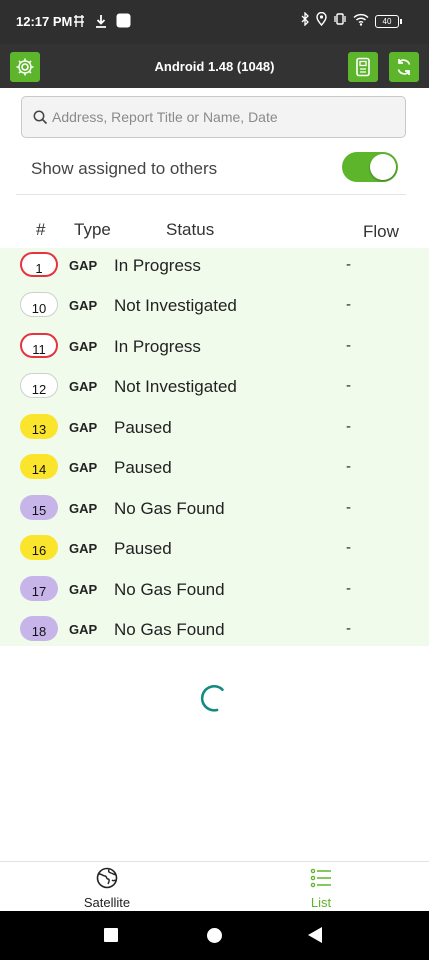 The width and height of the screenshot is (429, 960). What do you see at coordinates (214, 22) in the screenshot?
I see `status-bar: 12:17 PM 40` at bounding box center [214, 22].